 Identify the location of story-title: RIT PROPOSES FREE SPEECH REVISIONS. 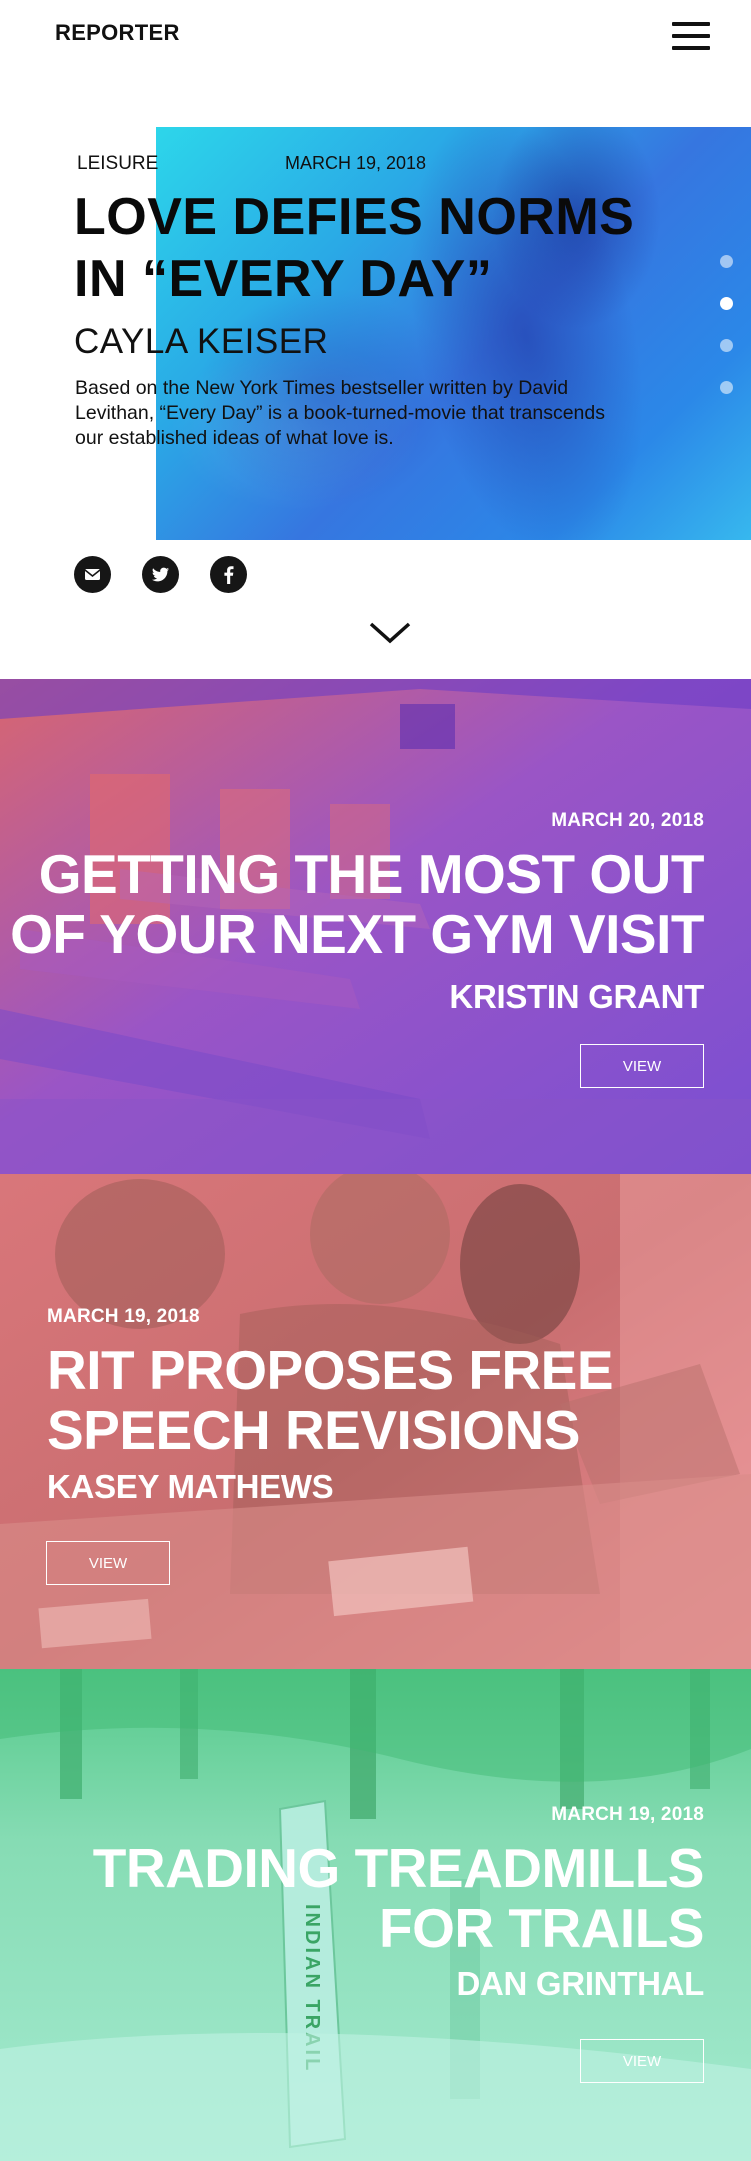
(387, 1400).